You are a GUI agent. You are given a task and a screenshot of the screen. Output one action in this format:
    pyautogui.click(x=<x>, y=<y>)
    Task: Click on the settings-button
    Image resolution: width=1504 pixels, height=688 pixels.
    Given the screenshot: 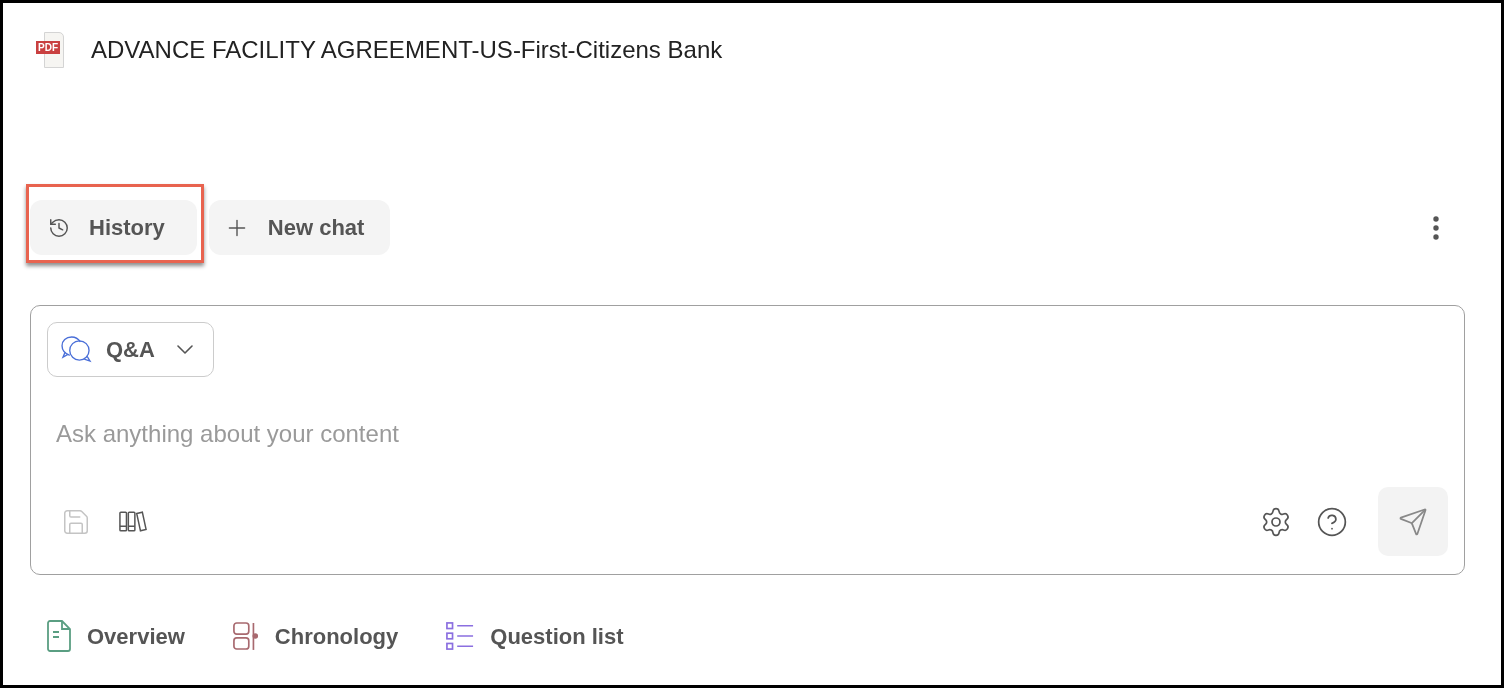 What is the action you would take?
    pyautogui.click(x=1276, y=521)
    